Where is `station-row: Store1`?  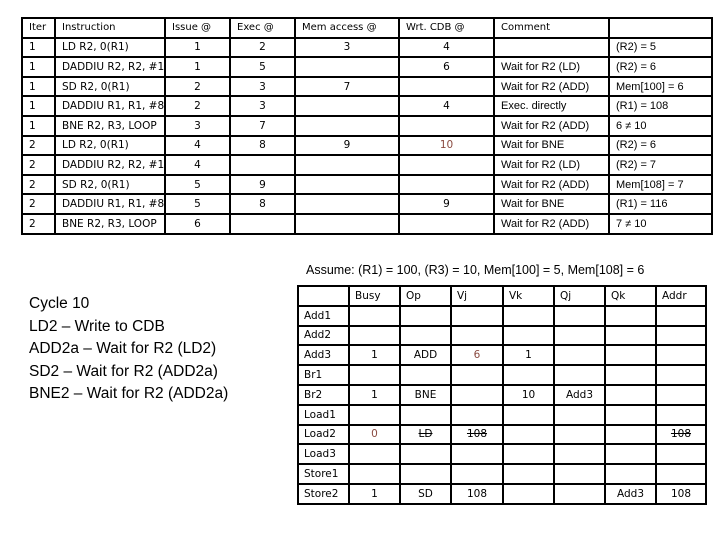 station-row: Store1 is located at coordinates (502, 474).